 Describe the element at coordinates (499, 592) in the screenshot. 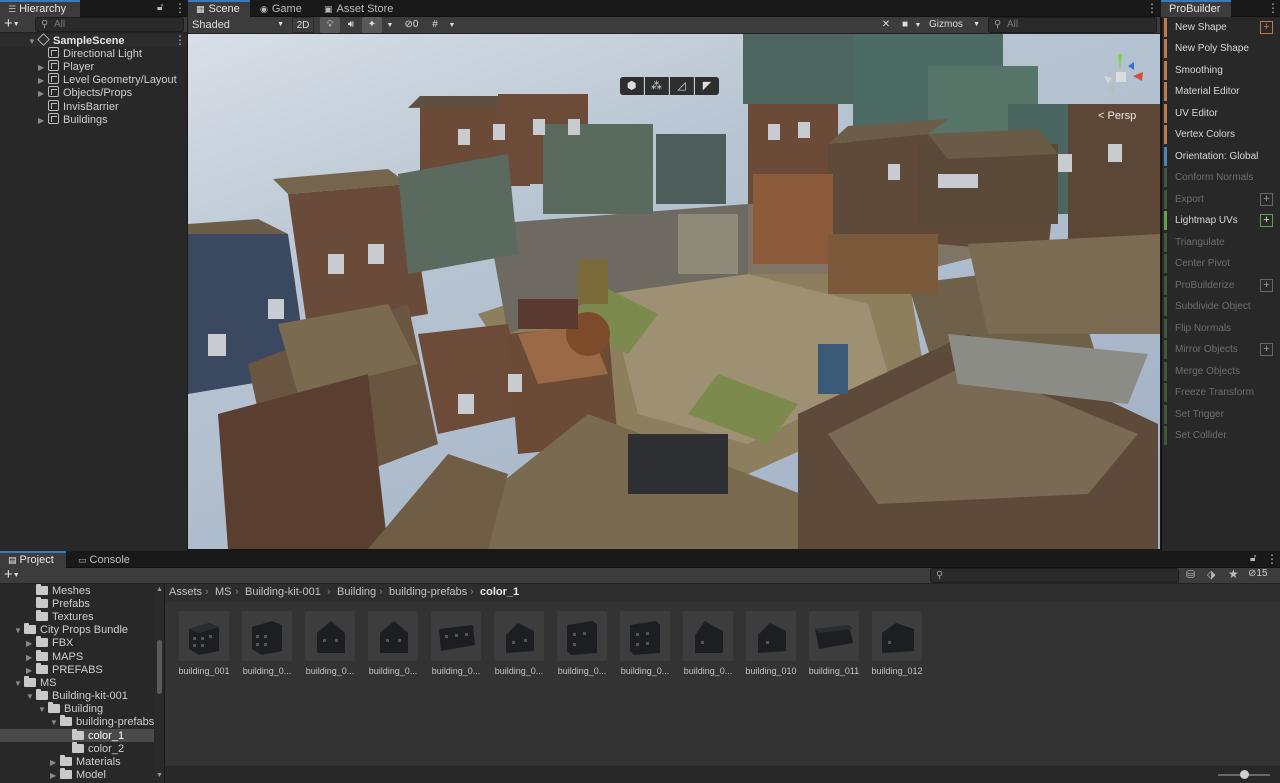

I see `breadcrumb-color-1: color_1` at that location.